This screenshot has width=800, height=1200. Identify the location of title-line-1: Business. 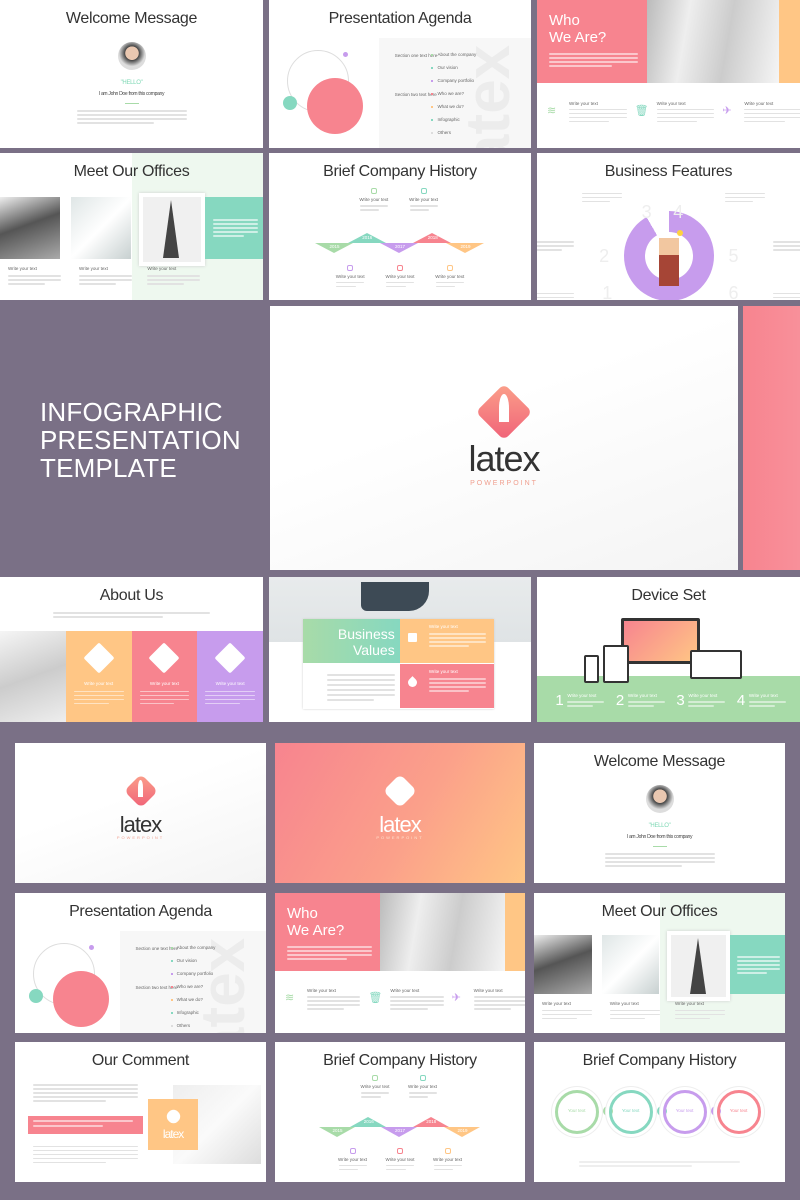
(366, 633).